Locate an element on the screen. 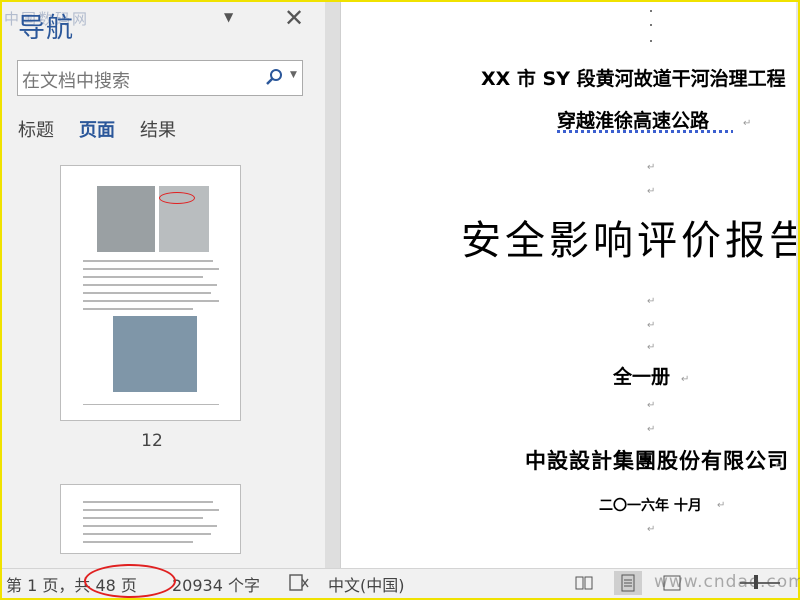 Image resolution: width=800 pixels, height=600 pixels. read-mode-icon is located at coordinates (584, 583).